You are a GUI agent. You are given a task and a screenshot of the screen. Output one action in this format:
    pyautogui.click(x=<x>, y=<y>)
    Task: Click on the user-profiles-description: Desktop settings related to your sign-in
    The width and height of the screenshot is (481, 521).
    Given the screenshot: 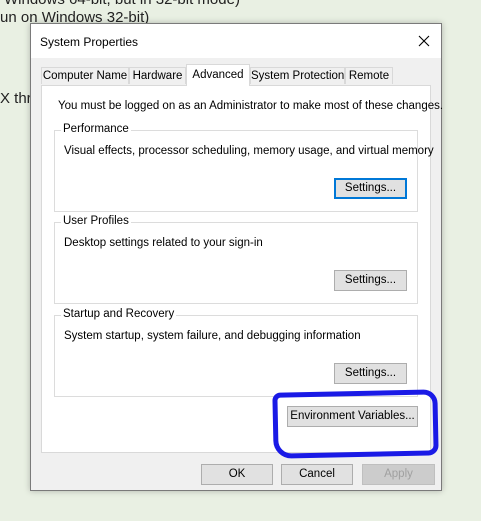 What is the action you would take?
    pyautogui.click(x=163, y=243)
    